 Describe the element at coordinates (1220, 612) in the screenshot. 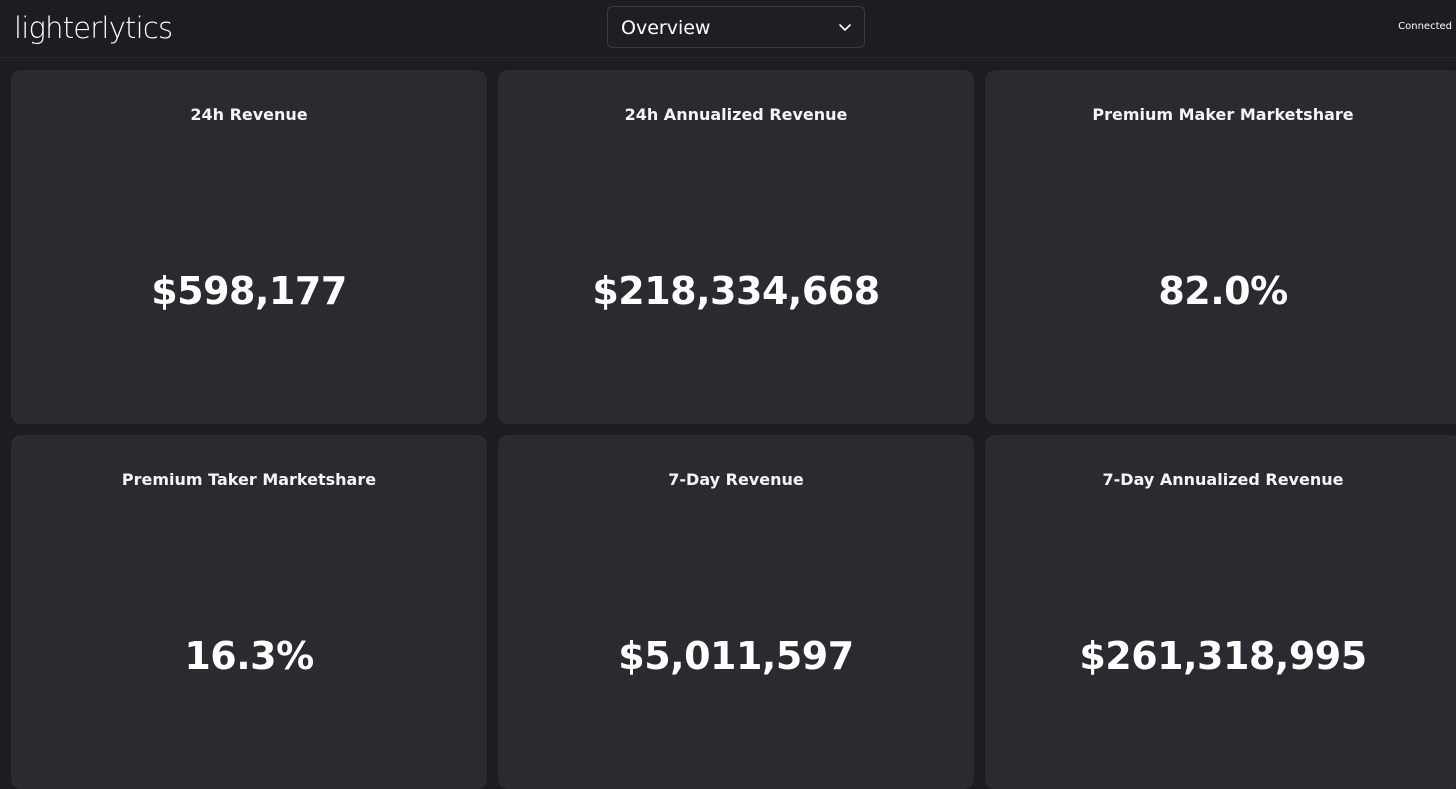

I see `metric-card-7day-annualized-revenue: 7-Day Annualized Revenue $261,318,995` at that location.